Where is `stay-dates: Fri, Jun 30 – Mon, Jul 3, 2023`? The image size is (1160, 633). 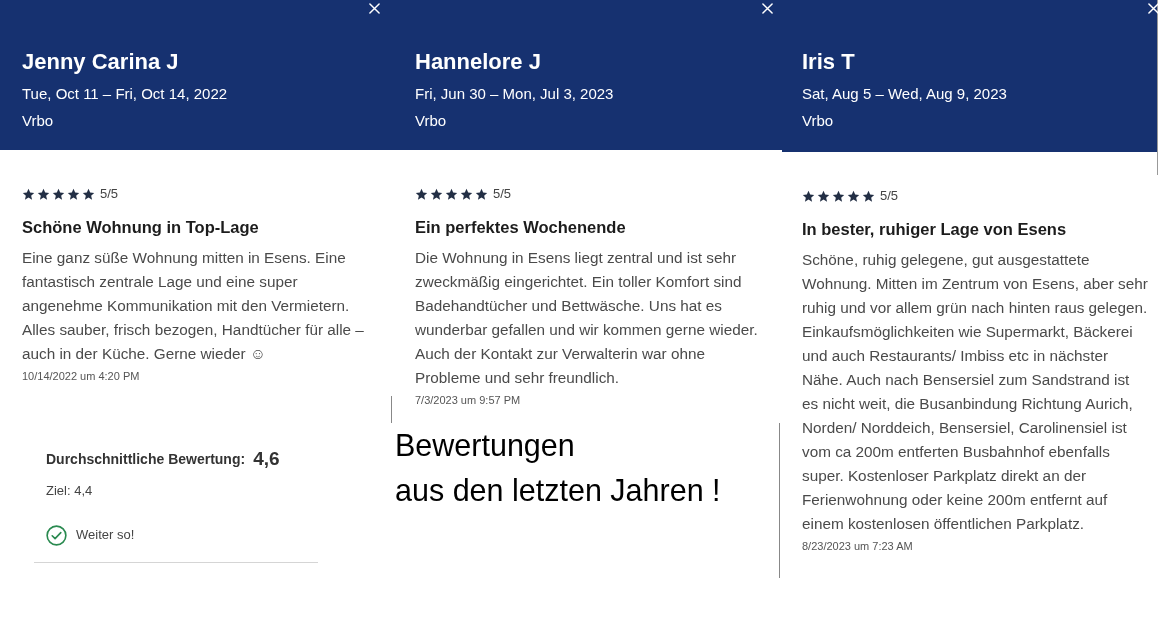
stay-dates: Fri, Jun 30 – Mon, Jul 3, 2023 is located at coordinates (515, 94).